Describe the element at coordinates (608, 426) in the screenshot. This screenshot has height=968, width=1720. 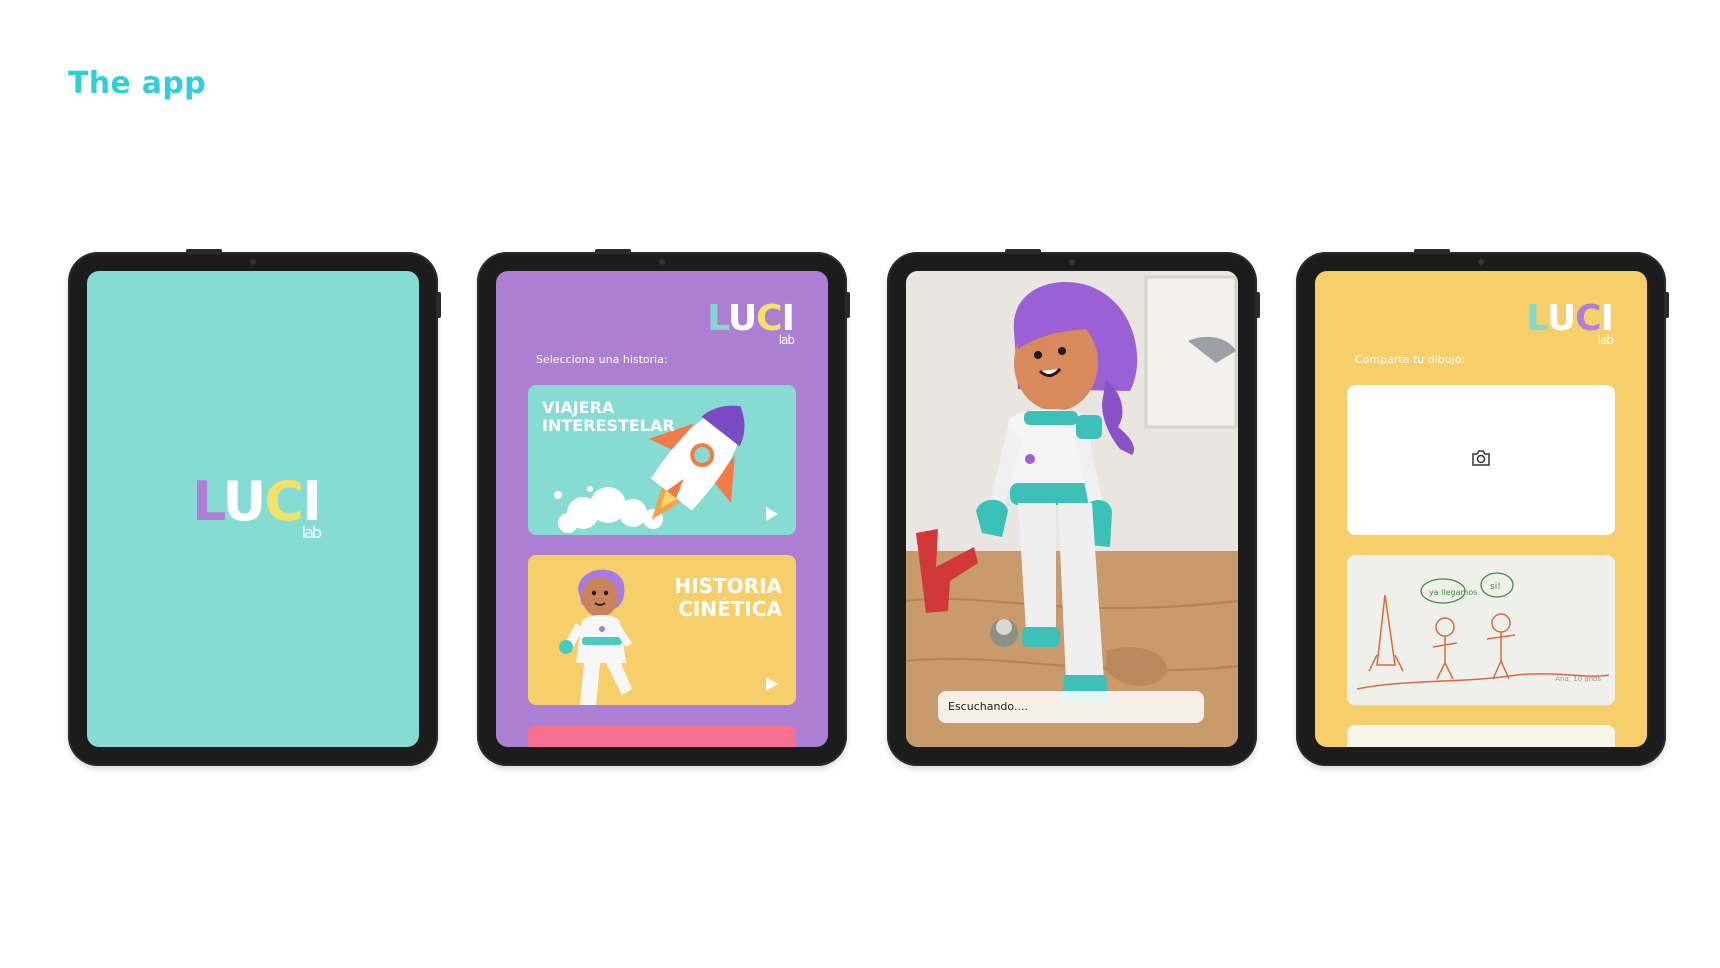
I see `story-title-line: INTERESTELAR` at that location.